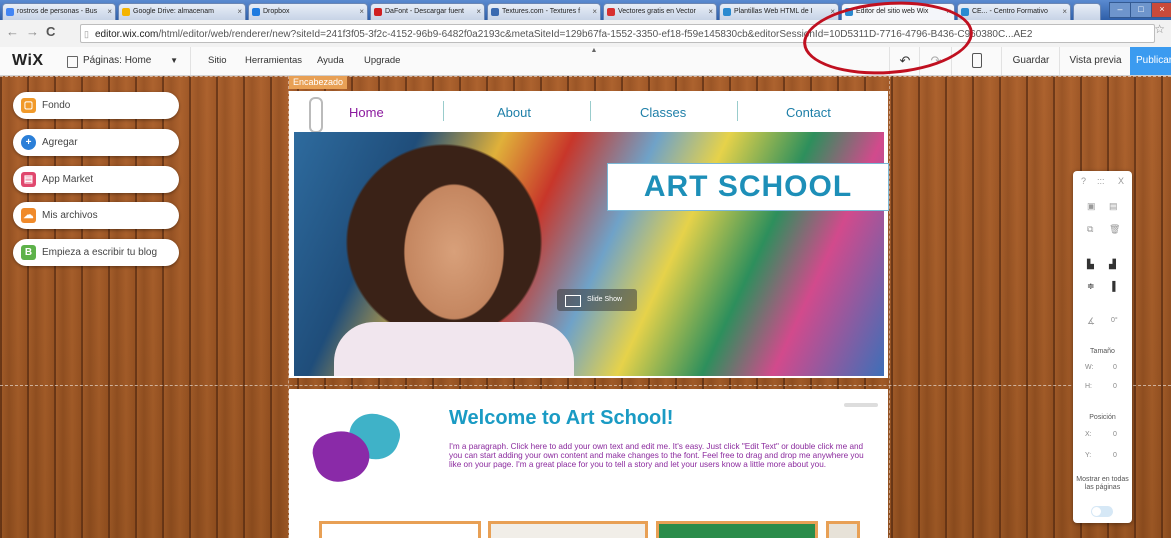  Describe the element at coordinates (96, 215) in the screenshot. I see `panel-my-files-button: ☁ Mis archivos` at that location.